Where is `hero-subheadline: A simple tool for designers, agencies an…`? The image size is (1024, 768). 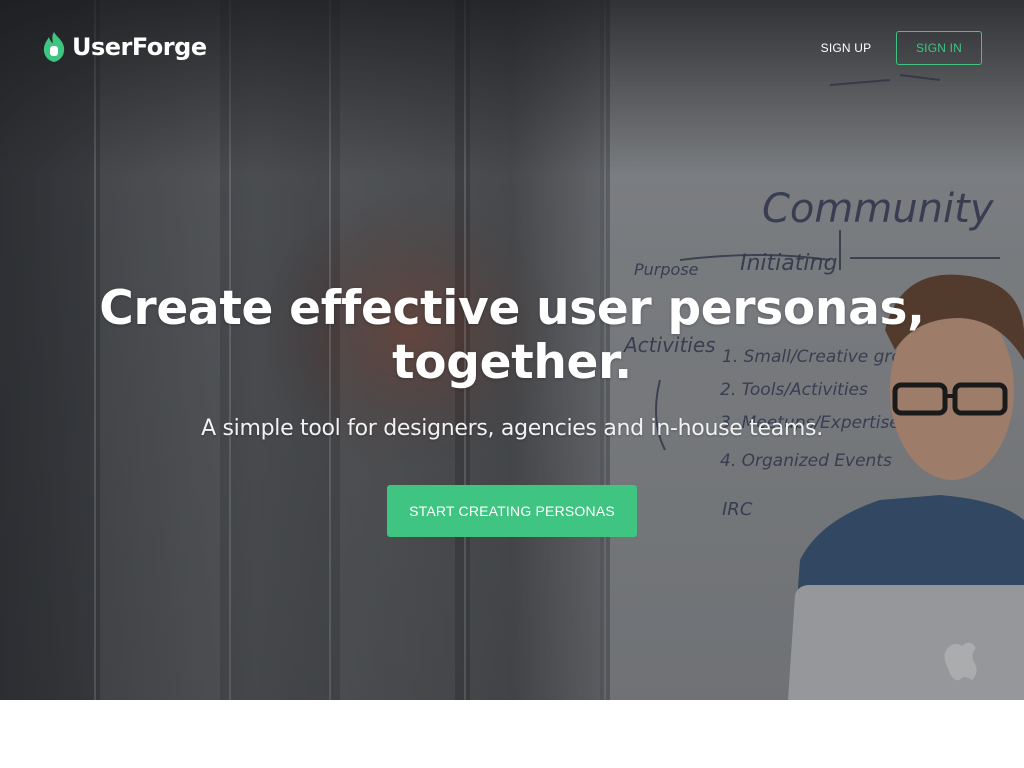
hero-subheadline: A simple tool for designers, agencies an… is located at coordinates (512, 428).